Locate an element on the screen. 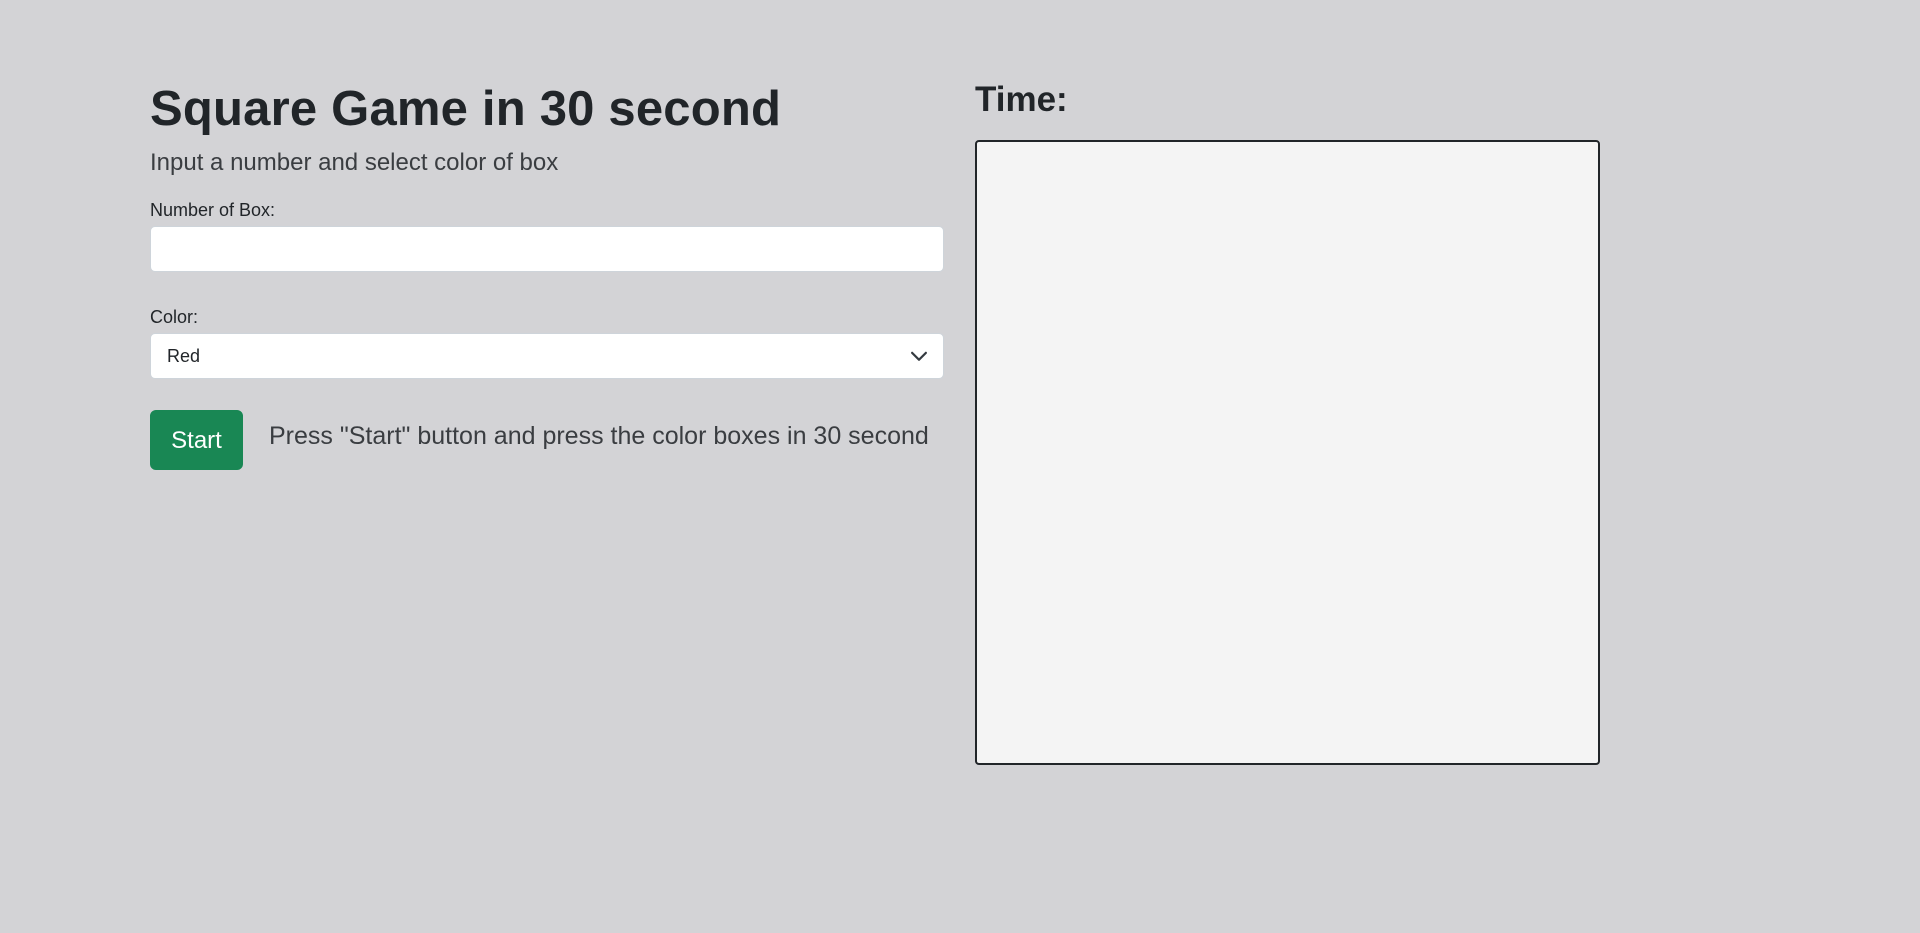 Image resolution: width=1920 pixels, height=933 pixels. timer-panel: Time: is located at coordinates (1024, 100).